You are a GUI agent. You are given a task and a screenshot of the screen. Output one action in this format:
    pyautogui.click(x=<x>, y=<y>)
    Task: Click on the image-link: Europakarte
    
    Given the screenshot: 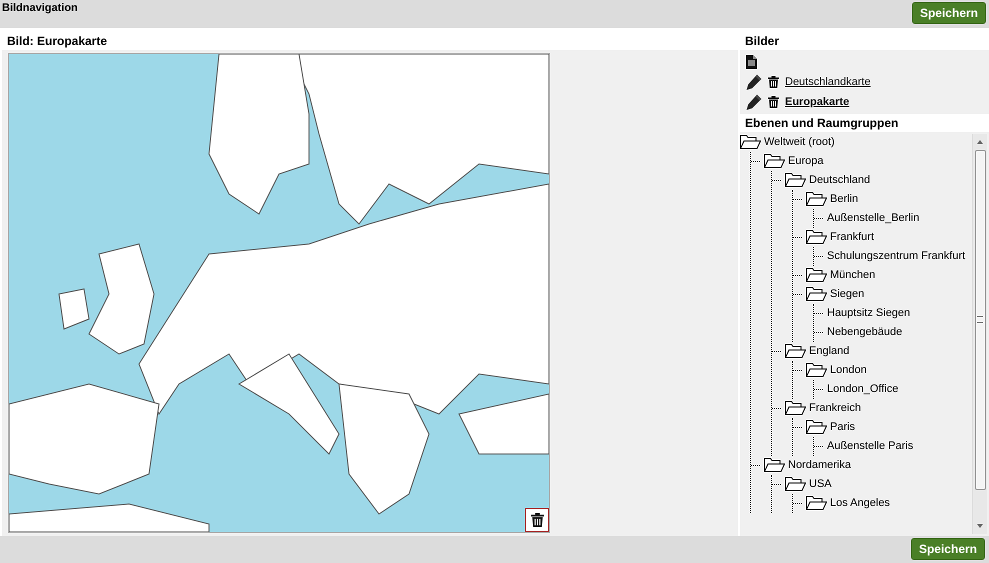 What is the action you would take?
    pyautogui.click(x=817, y=102)
    